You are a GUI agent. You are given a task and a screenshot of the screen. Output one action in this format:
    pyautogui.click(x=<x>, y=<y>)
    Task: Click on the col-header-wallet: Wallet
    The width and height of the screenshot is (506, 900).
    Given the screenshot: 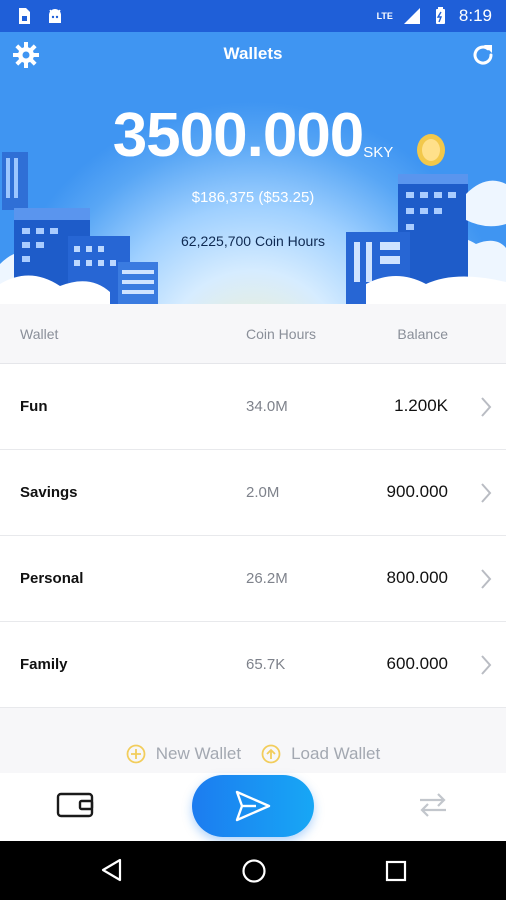 What is the action you would take?
    pyautogui.click(x=39, y=333)
    